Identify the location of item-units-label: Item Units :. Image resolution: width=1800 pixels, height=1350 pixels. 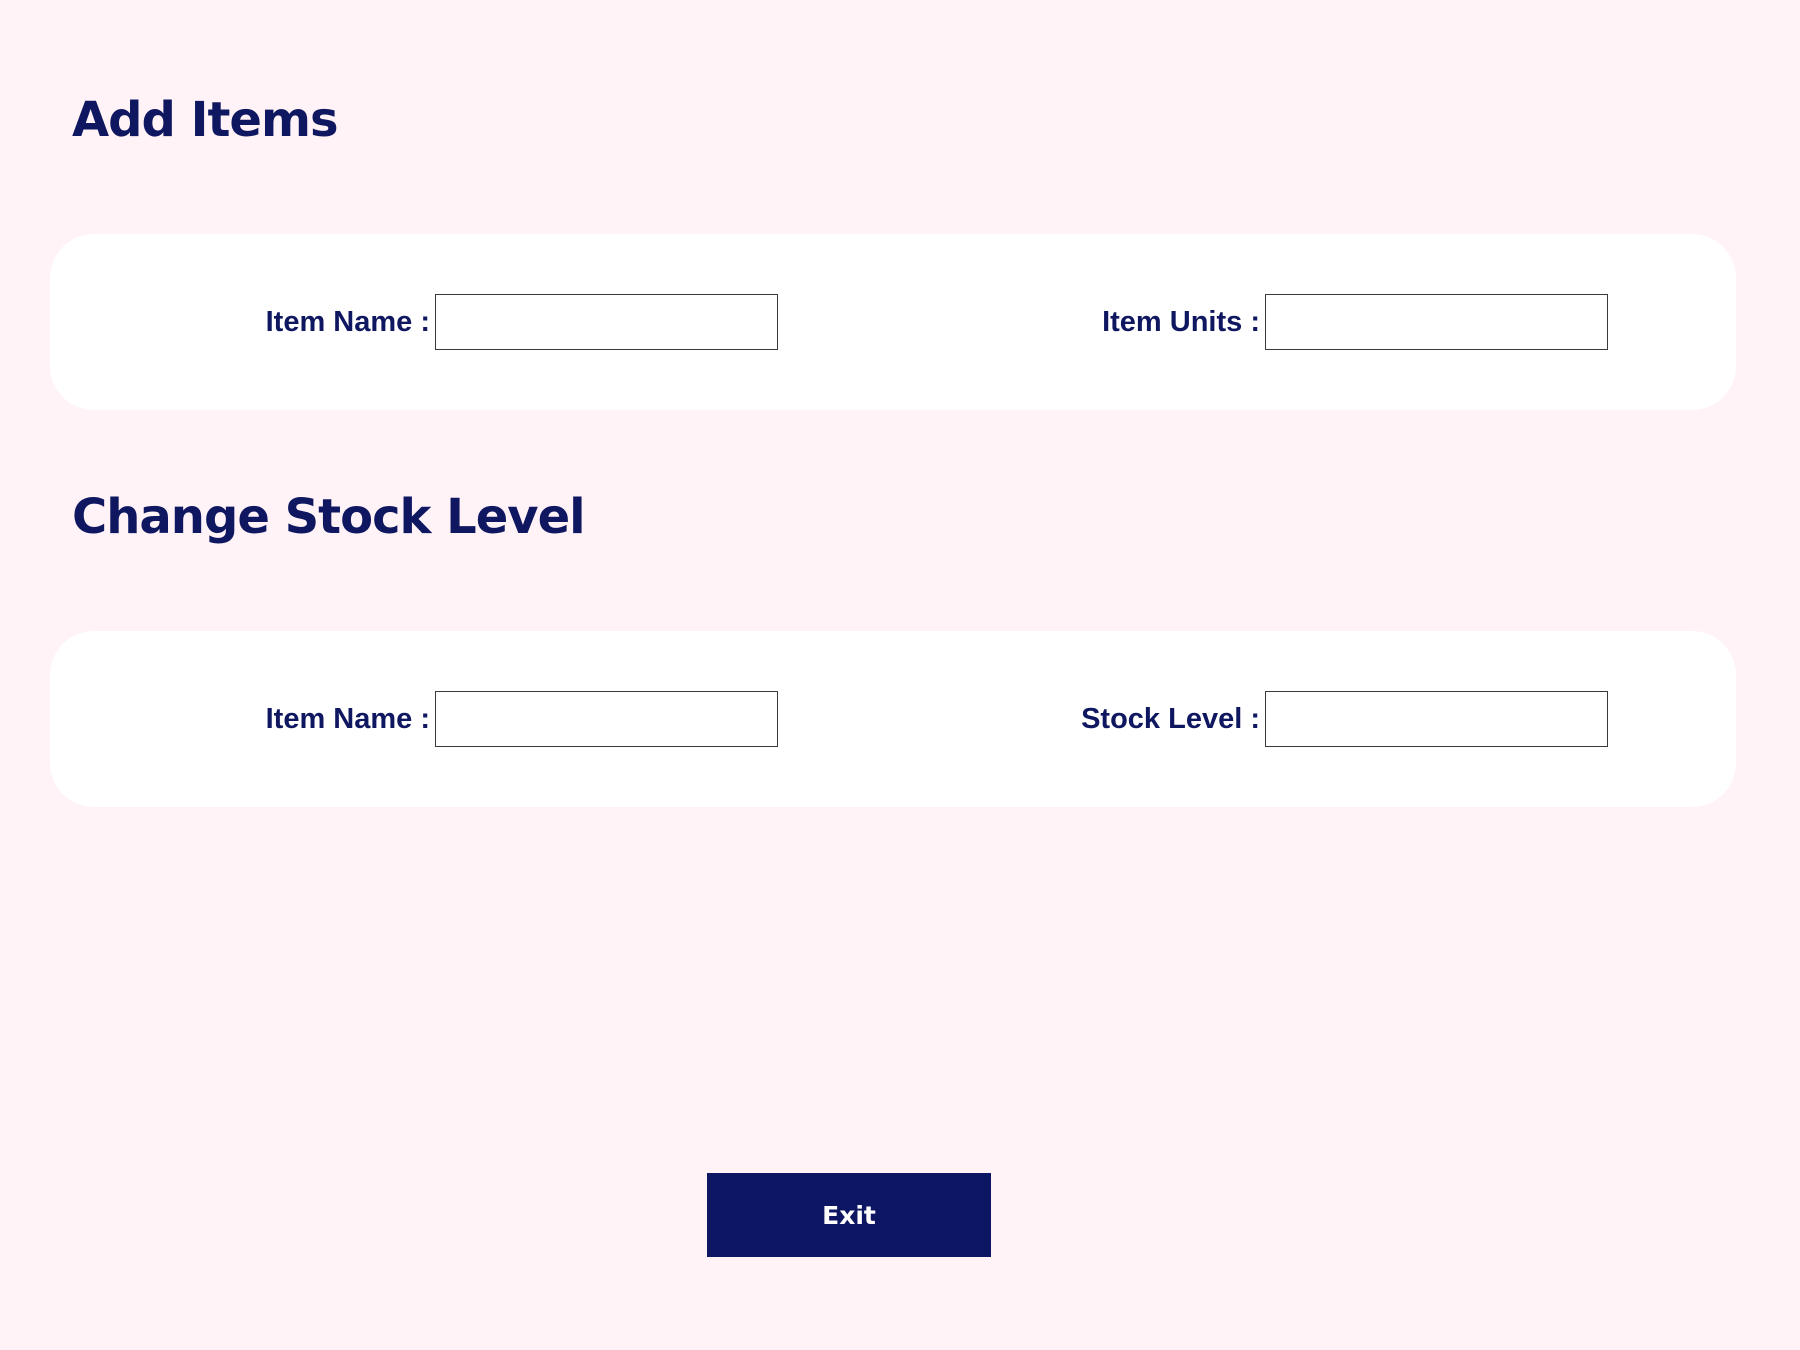
(1181, 322).